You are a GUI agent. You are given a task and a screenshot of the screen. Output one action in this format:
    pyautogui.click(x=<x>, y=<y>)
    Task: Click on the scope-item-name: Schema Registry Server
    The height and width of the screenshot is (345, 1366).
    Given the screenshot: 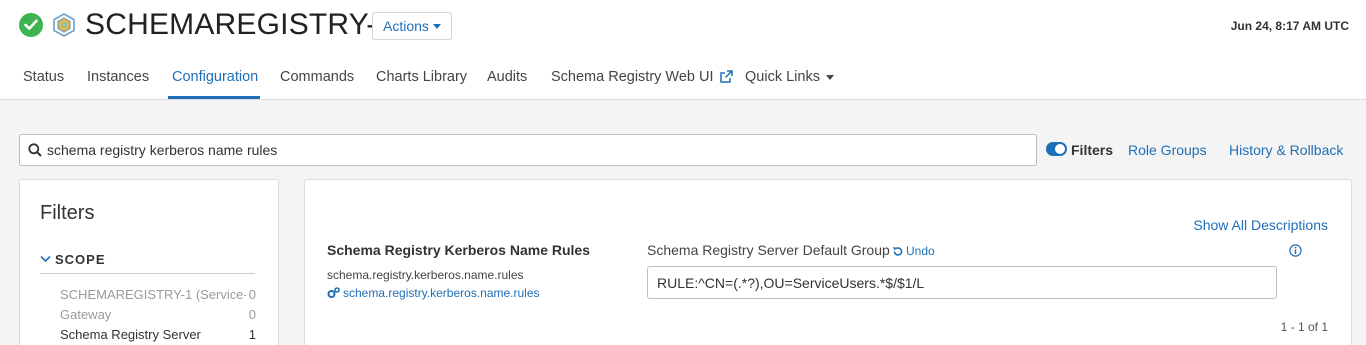 What is the action you would take?
    pyautogui.click(x=130, y=334)
    